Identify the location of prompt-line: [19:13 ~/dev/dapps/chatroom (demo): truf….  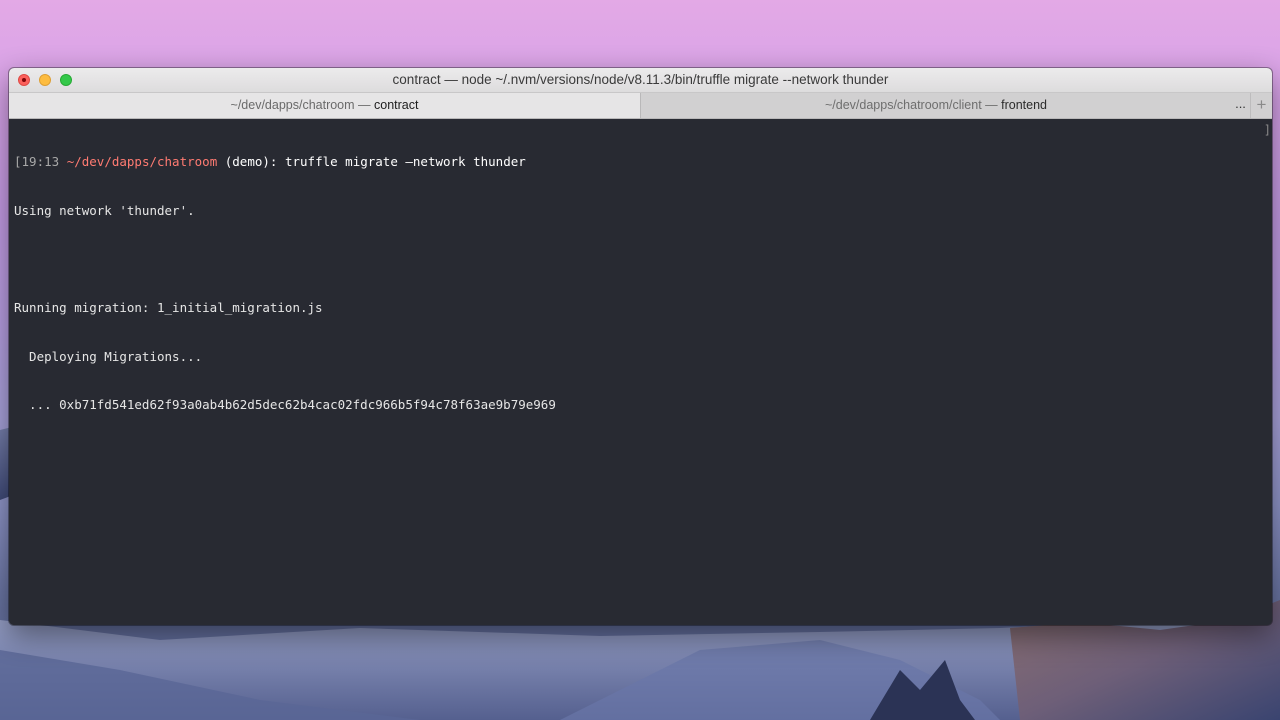
(643, 162).